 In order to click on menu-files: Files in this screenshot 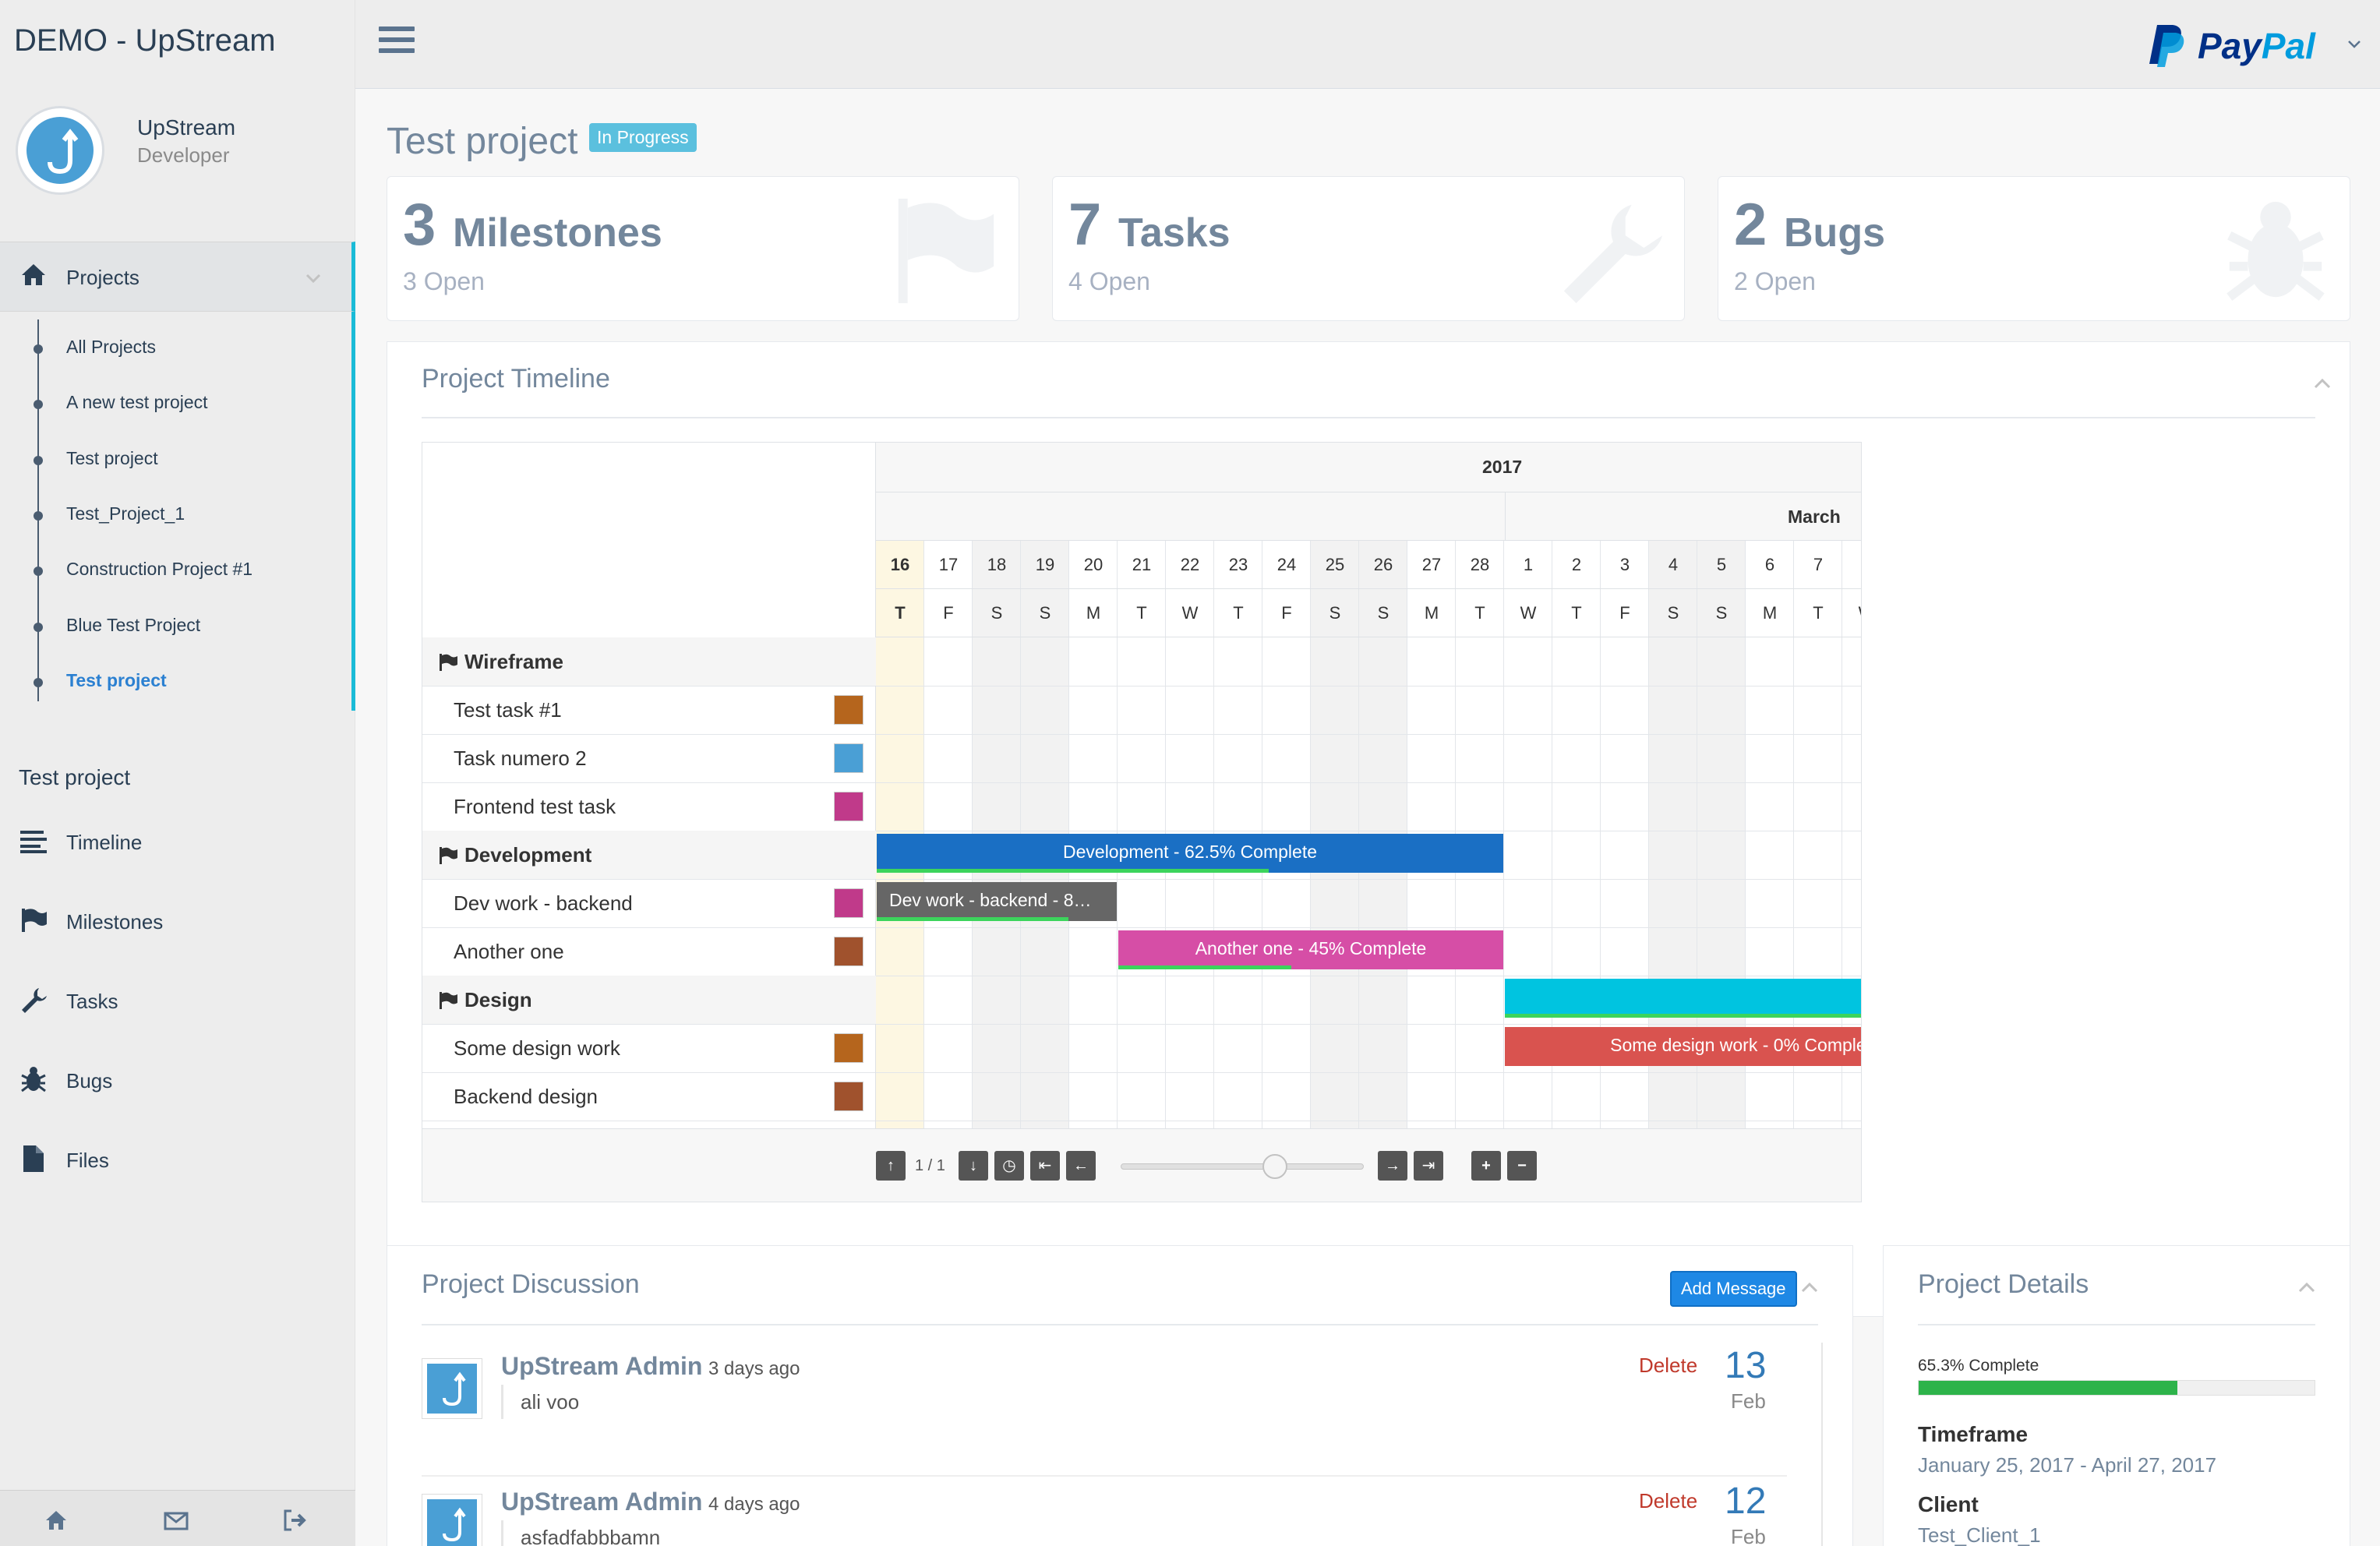, I will do `click(175, 1159)`.